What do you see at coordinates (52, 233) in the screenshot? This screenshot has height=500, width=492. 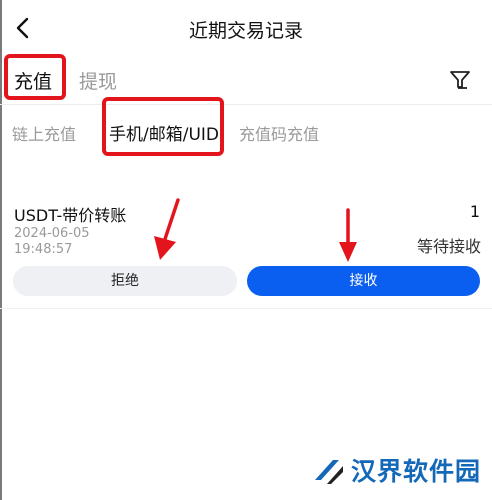 I see `record-date: 2024-06-05` at bounding box center [52, 233].